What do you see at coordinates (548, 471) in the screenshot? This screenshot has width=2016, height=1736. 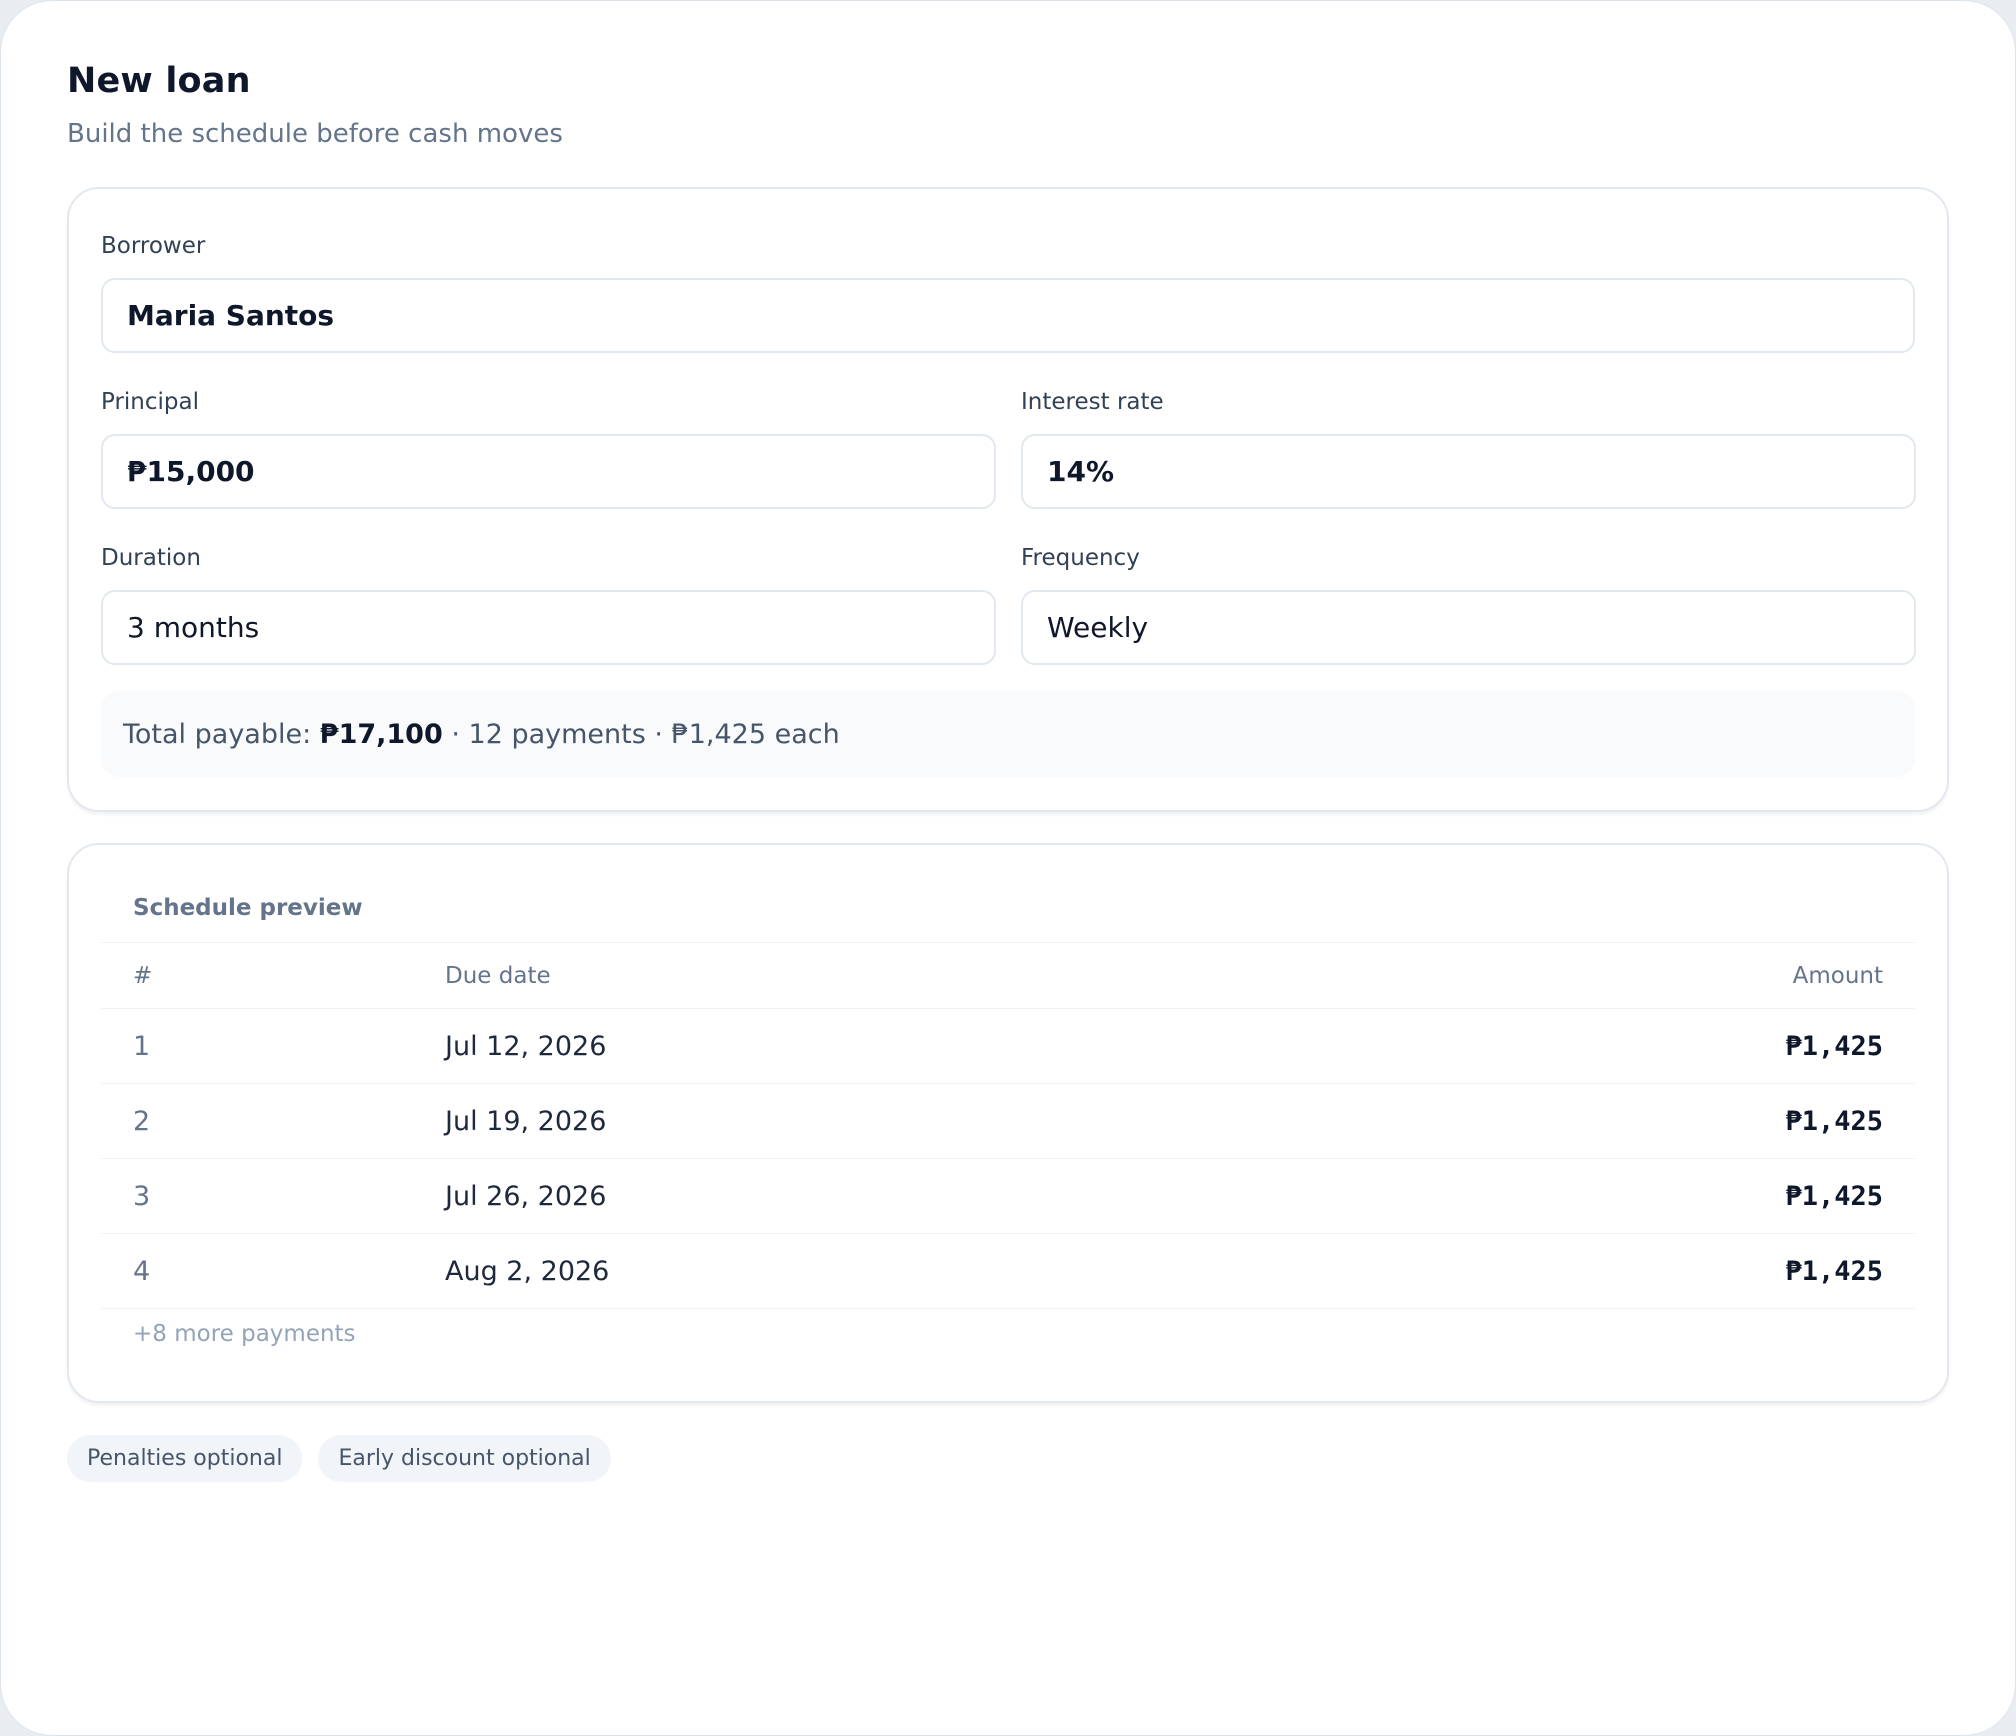 I see `principal-field: ₱15,000` at bounding box center [548, 471].